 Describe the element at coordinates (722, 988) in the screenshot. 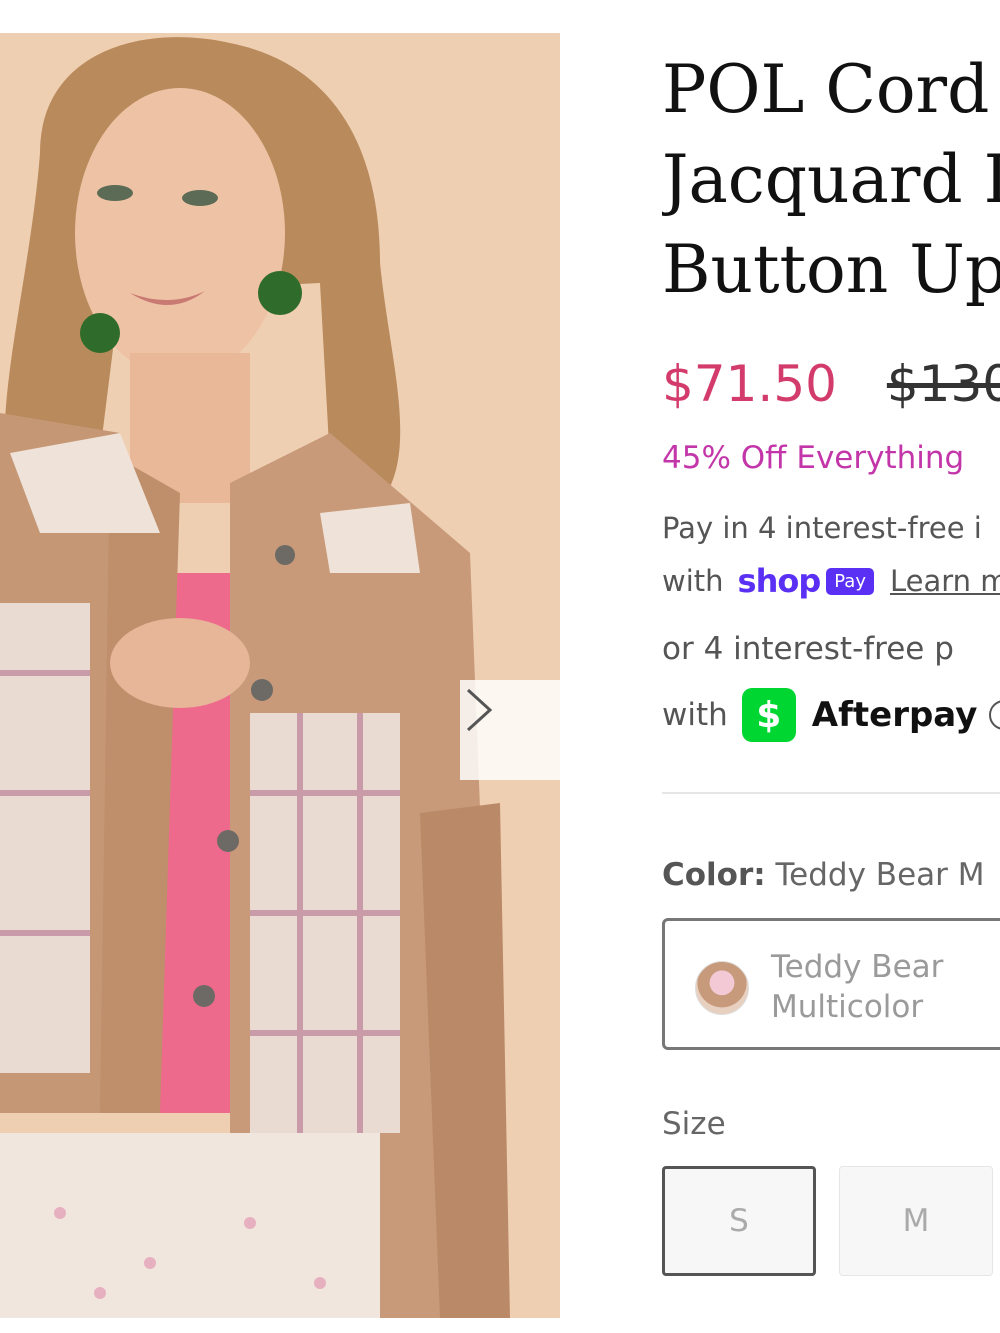

I see `color-swatch` at that location.